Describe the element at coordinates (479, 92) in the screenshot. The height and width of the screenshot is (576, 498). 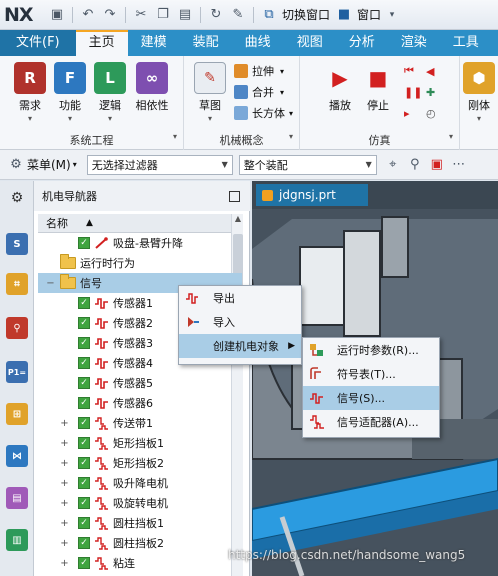
I see `rigid-body-button: ⬢ 刚体 ▾` at that location.